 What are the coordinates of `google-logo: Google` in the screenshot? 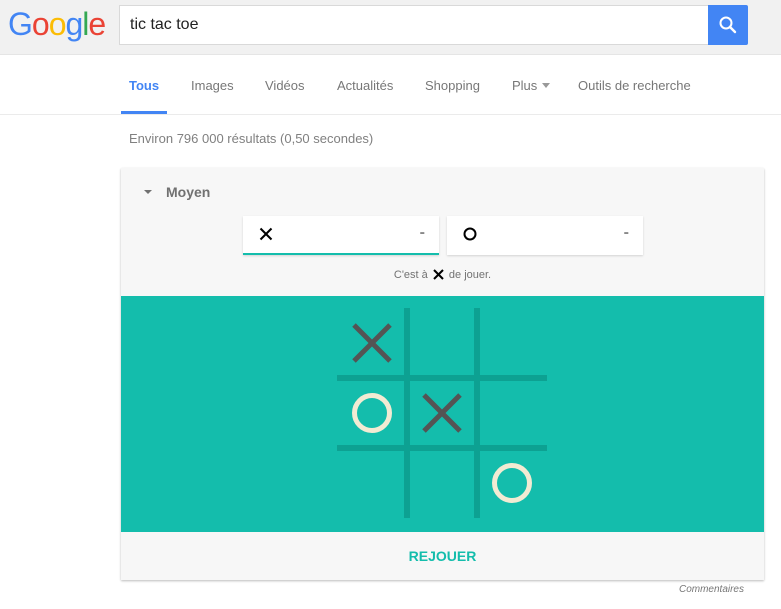 It's located at (57, 24).